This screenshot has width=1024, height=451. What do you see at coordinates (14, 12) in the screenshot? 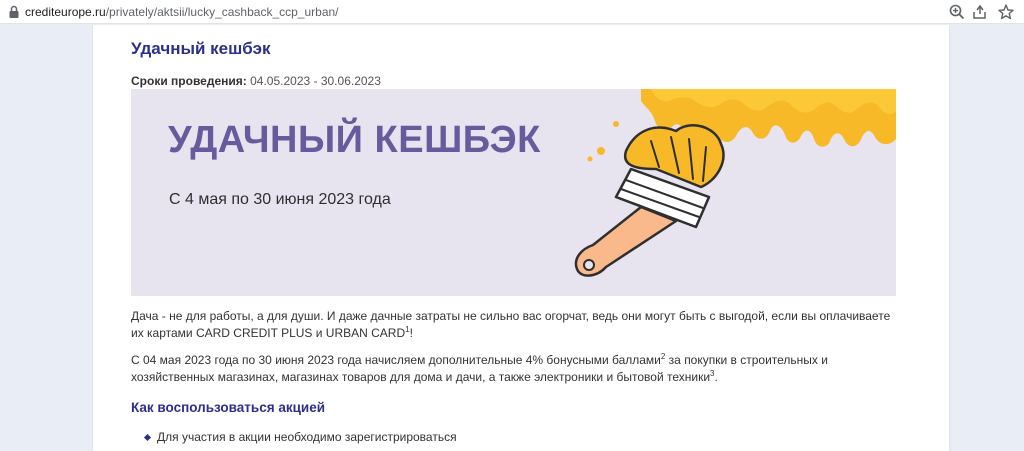
I see `lock-icon` at bounding box center [14, 12].